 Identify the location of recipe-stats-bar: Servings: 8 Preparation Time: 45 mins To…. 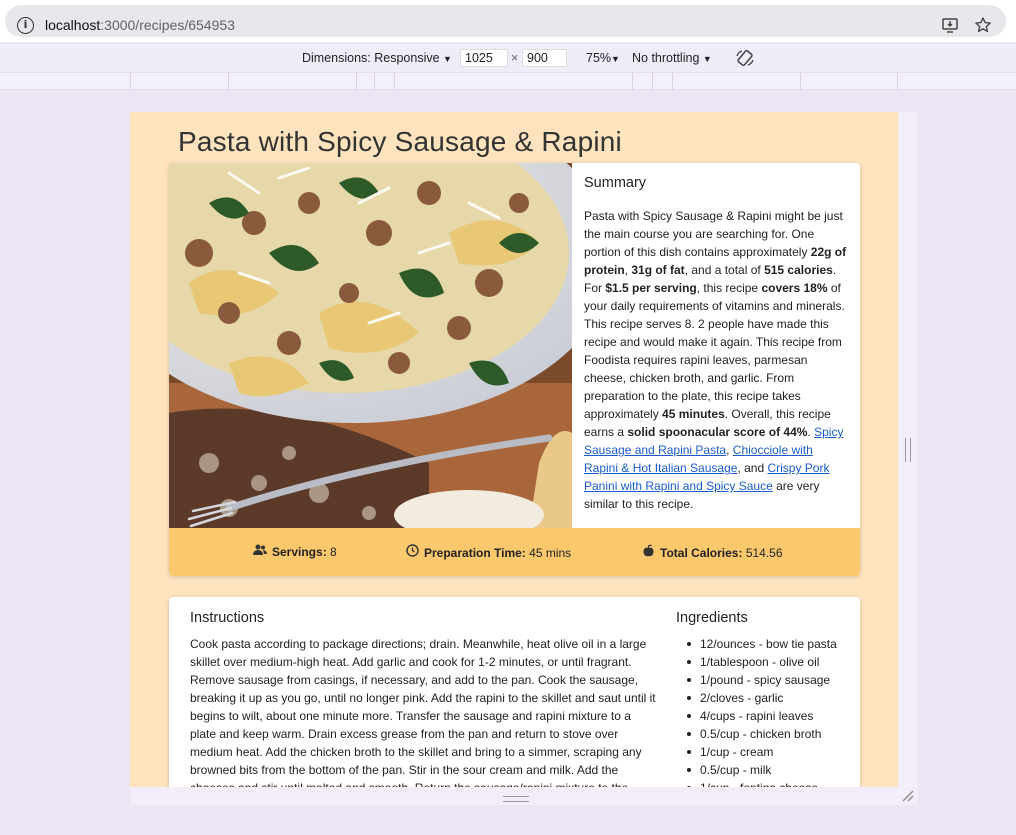
(514, 552).